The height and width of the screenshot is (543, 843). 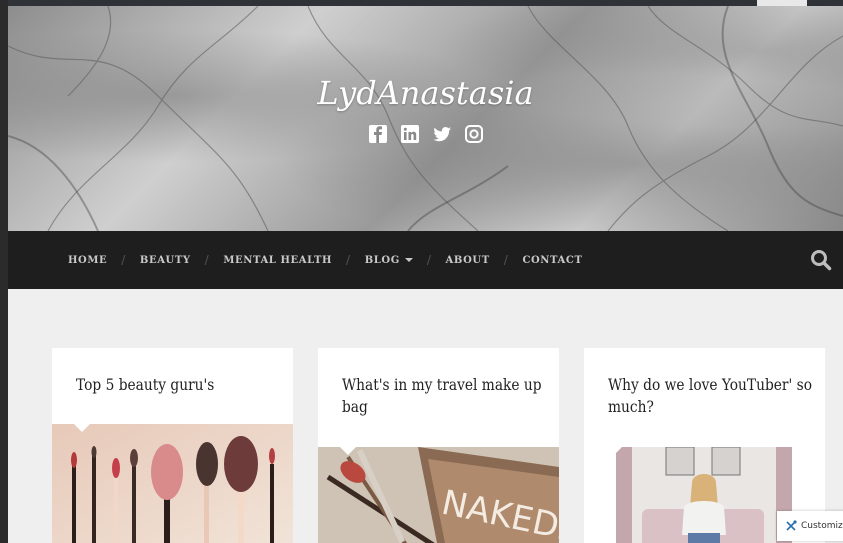 I want to click on nav-item-label: CONTACT, so click(x=552, y=260).